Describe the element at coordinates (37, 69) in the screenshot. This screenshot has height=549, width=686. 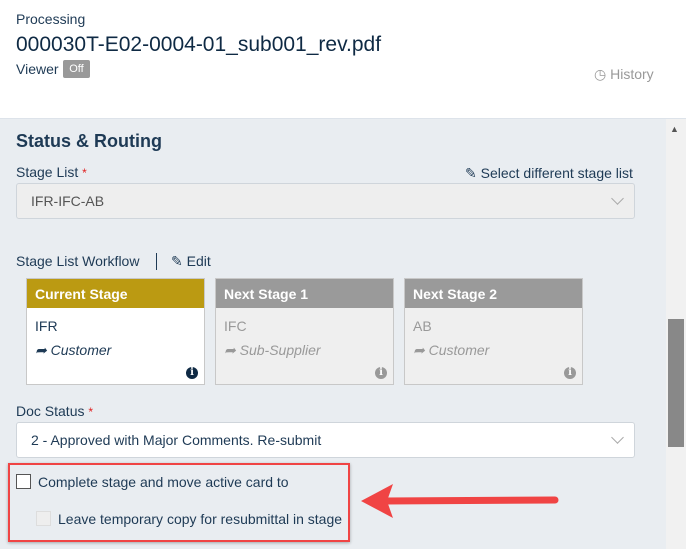
I see `viewer-label: Viewer` at that location.